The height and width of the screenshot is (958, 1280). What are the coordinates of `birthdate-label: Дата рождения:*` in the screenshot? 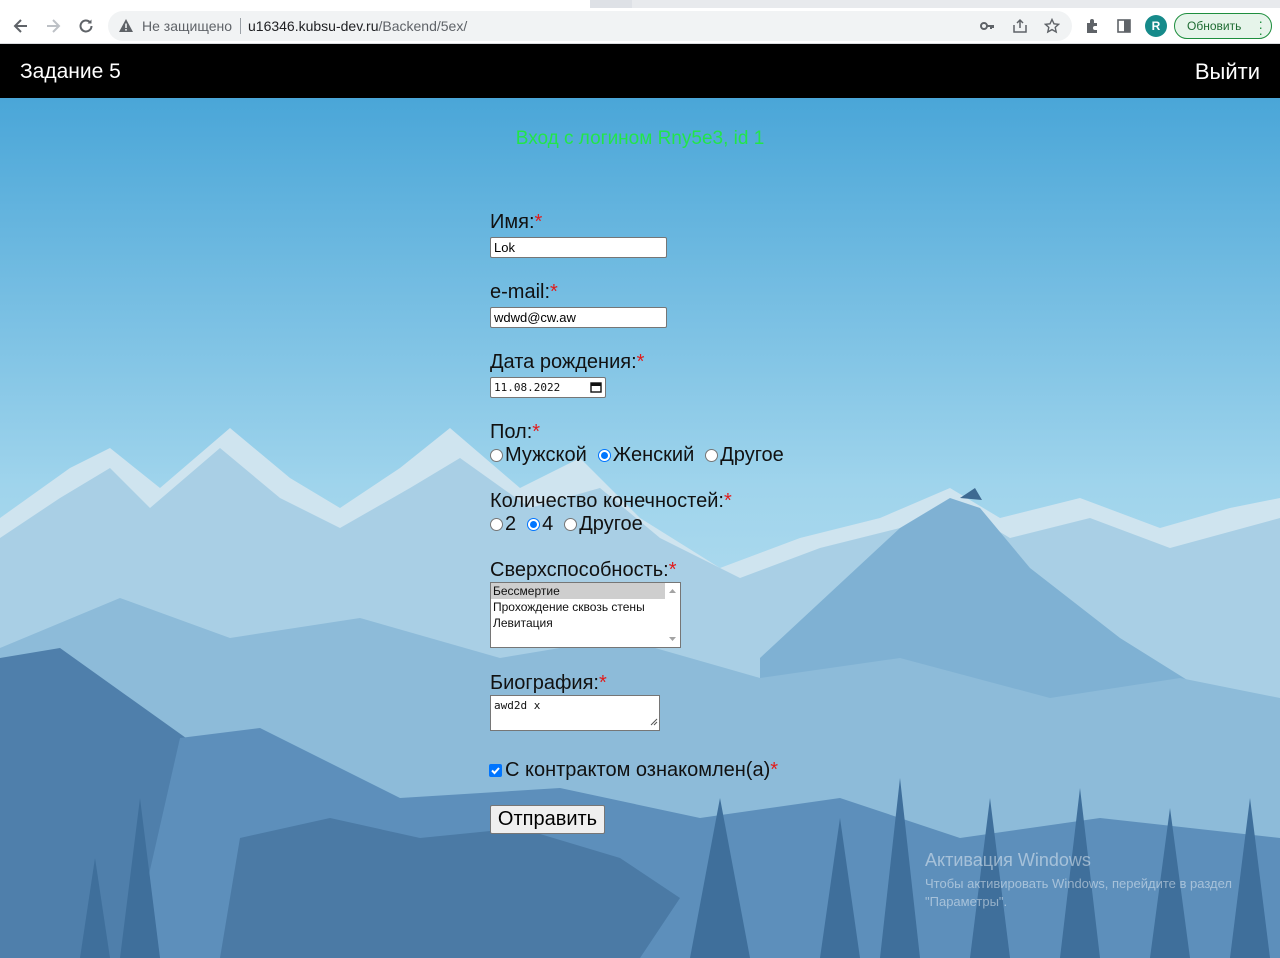 It's located at (567, 362).